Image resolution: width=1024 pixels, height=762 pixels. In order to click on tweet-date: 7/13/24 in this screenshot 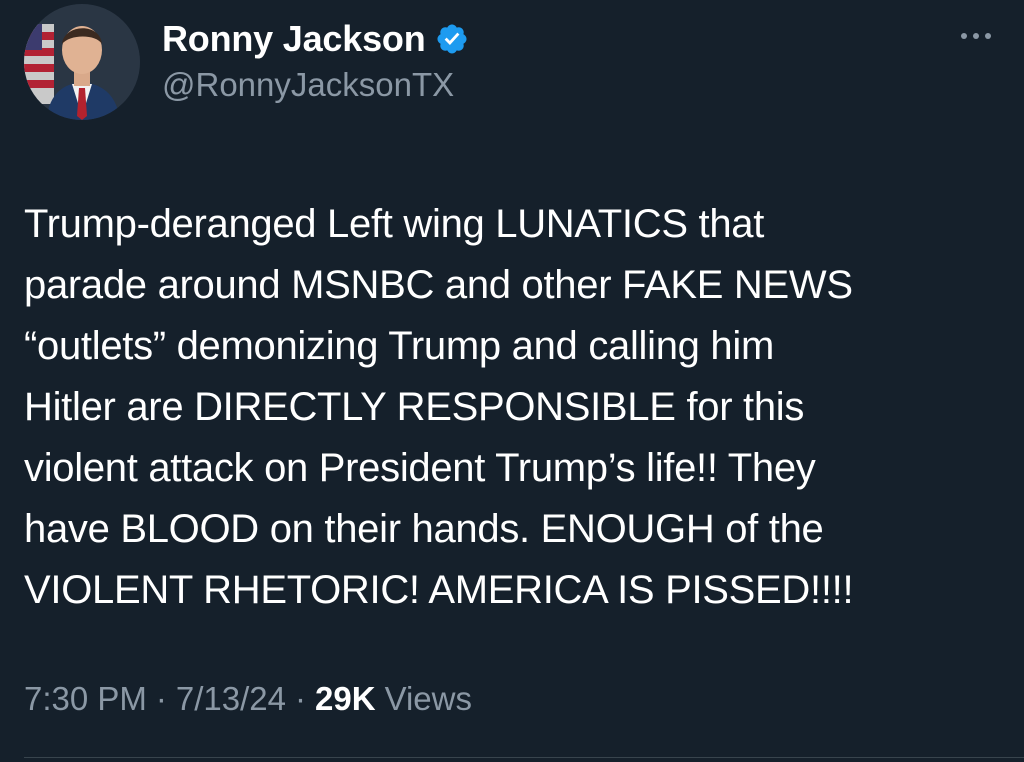, I will do `click(231, 699)`.